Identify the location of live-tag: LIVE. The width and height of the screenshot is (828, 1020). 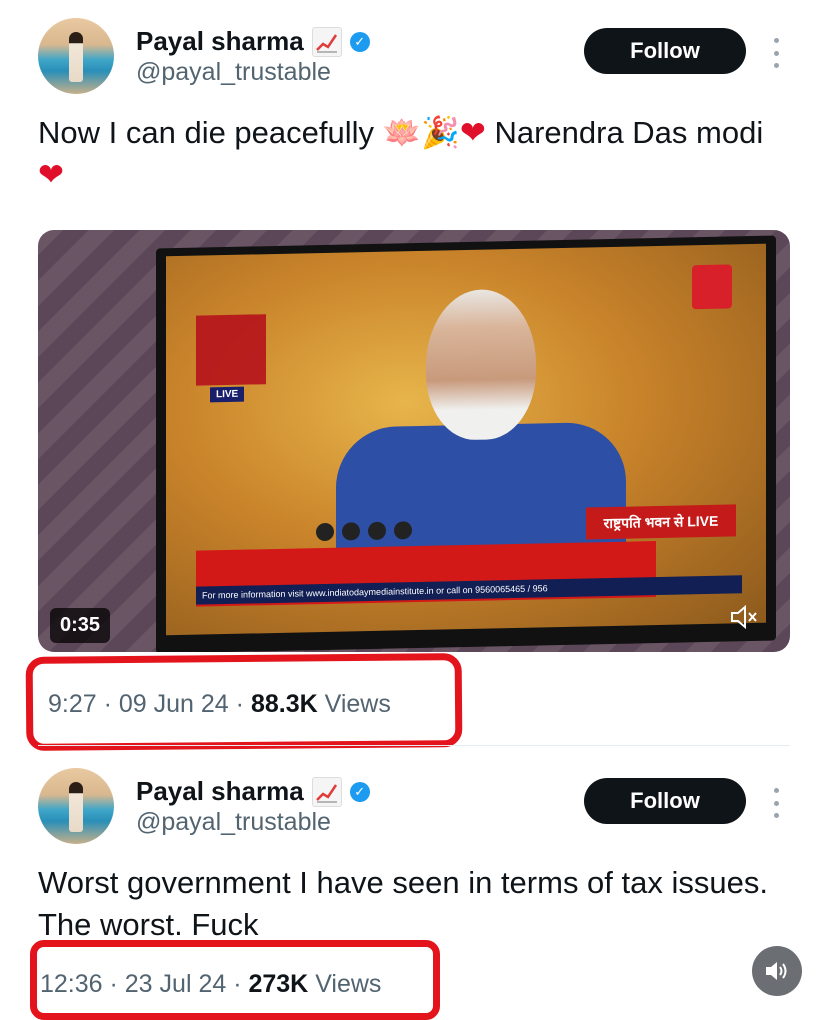
(227, 394).